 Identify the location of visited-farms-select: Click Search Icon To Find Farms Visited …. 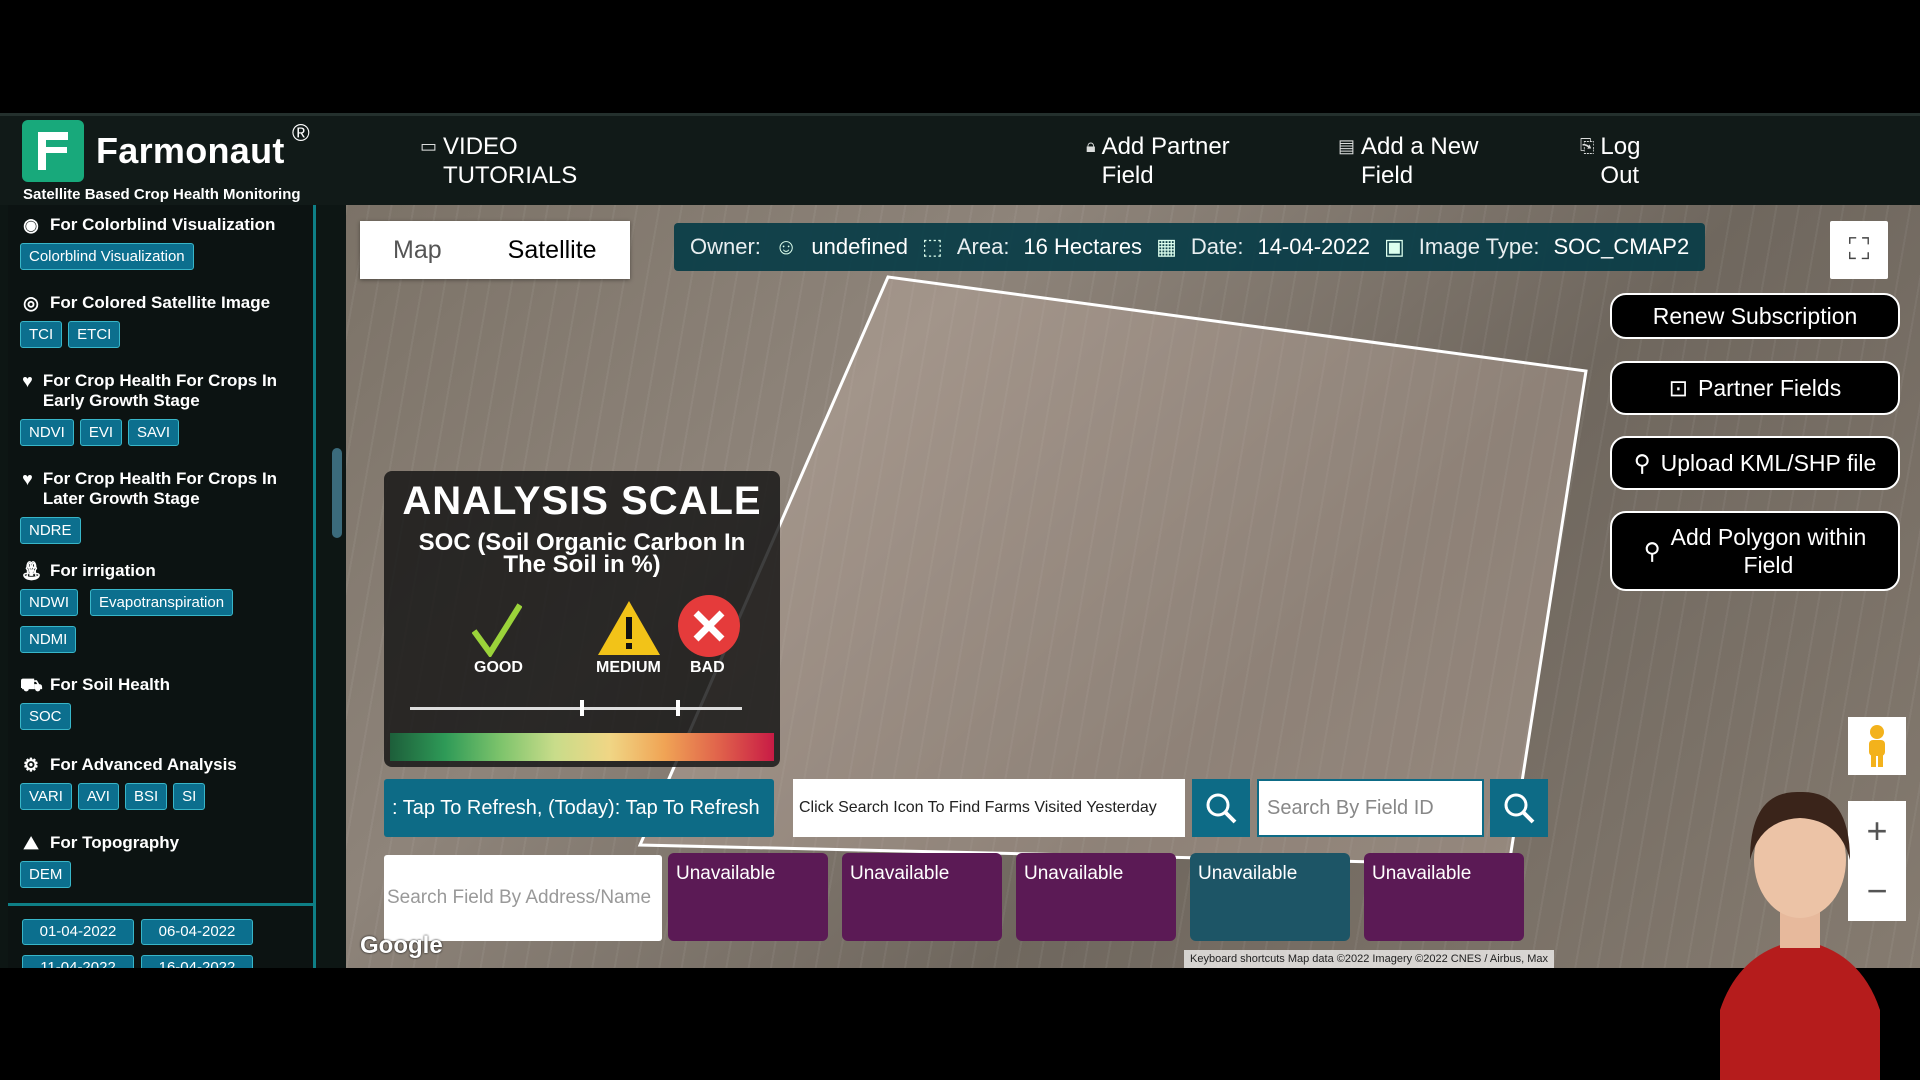
(989, 808).